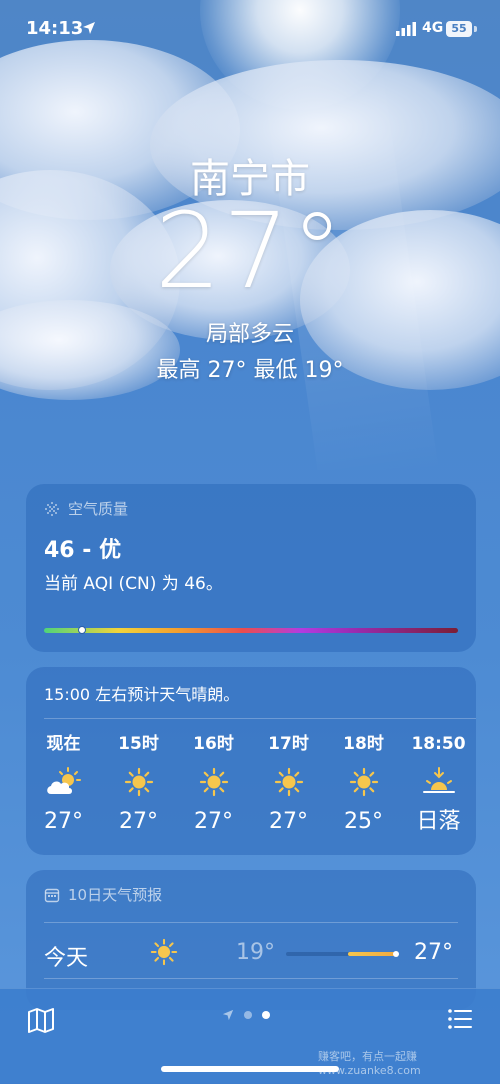 This screenshot has height=1084, width=500. I want to click on aqi-description: 当前 AQI (CN) 为 46。, so click(133, 584).